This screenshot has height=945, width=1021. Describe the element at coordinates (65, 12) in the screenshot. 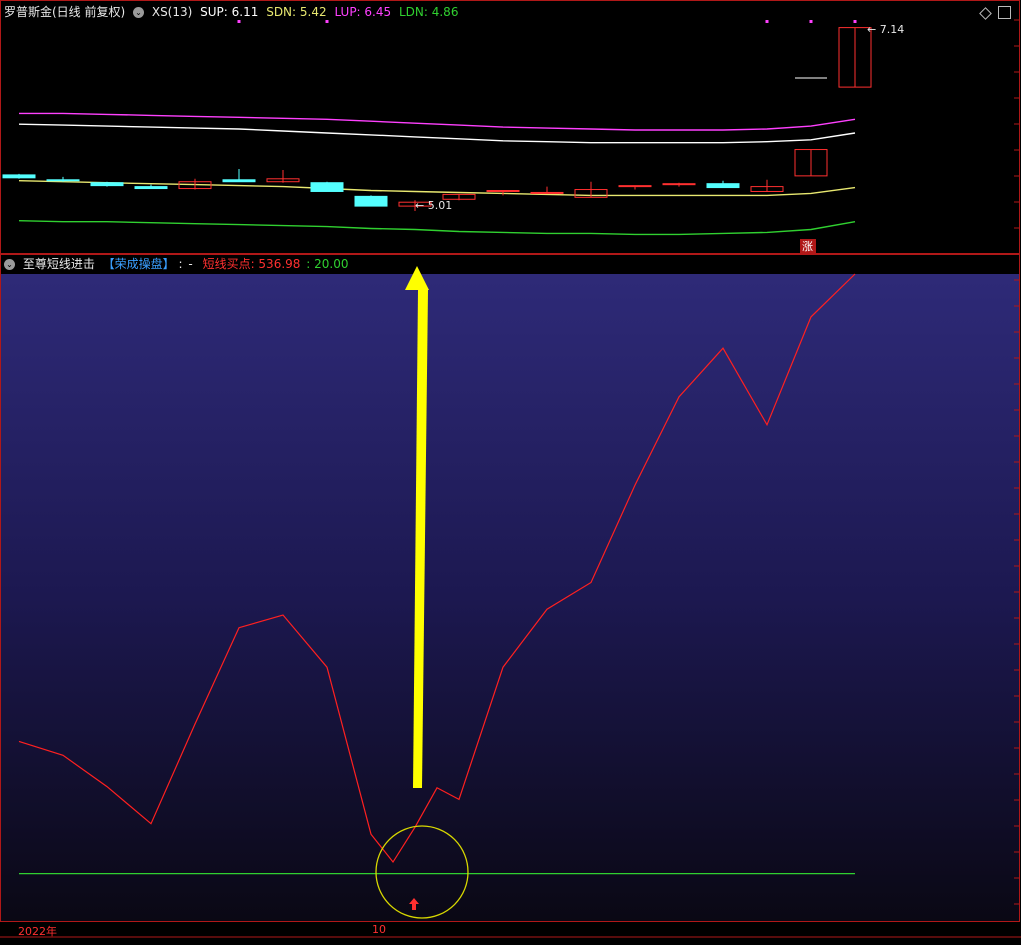

I see `stock-title: 罗普斯金(日线 前复权)` at that location.